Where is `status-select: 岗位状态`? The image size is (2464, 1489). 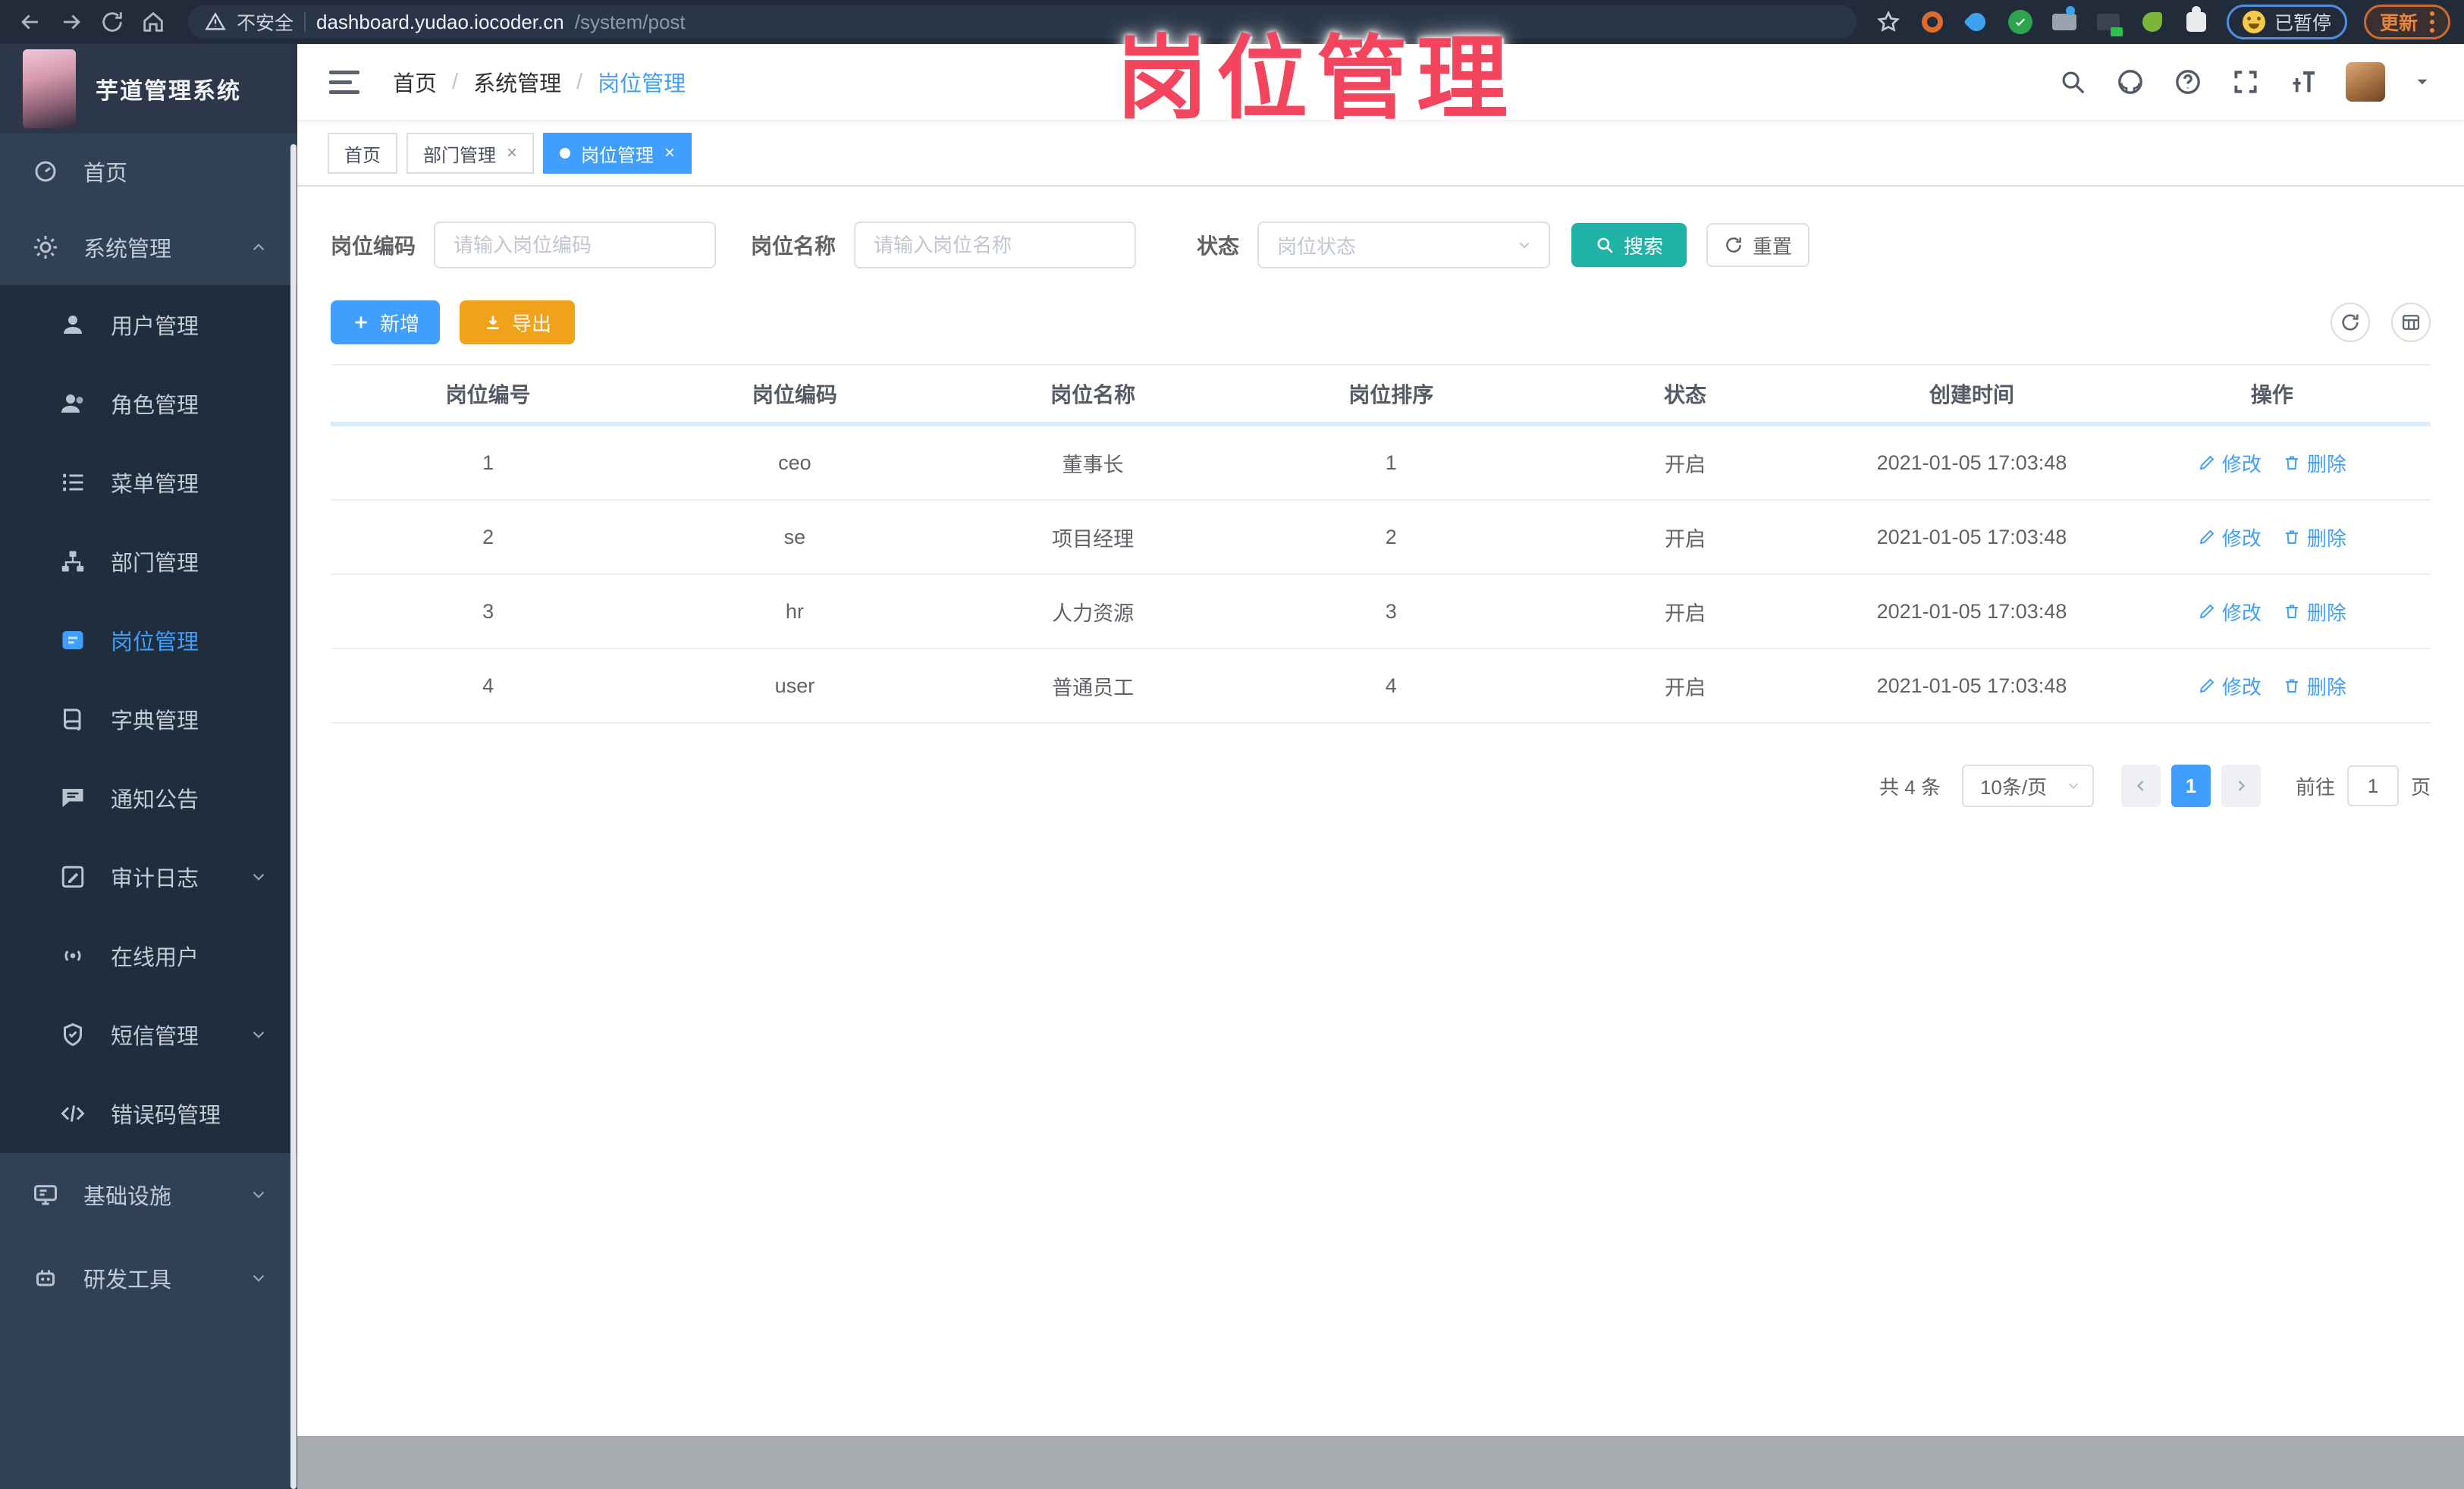 status-select: 岗位状态 is located at coordinates (1404, 245).